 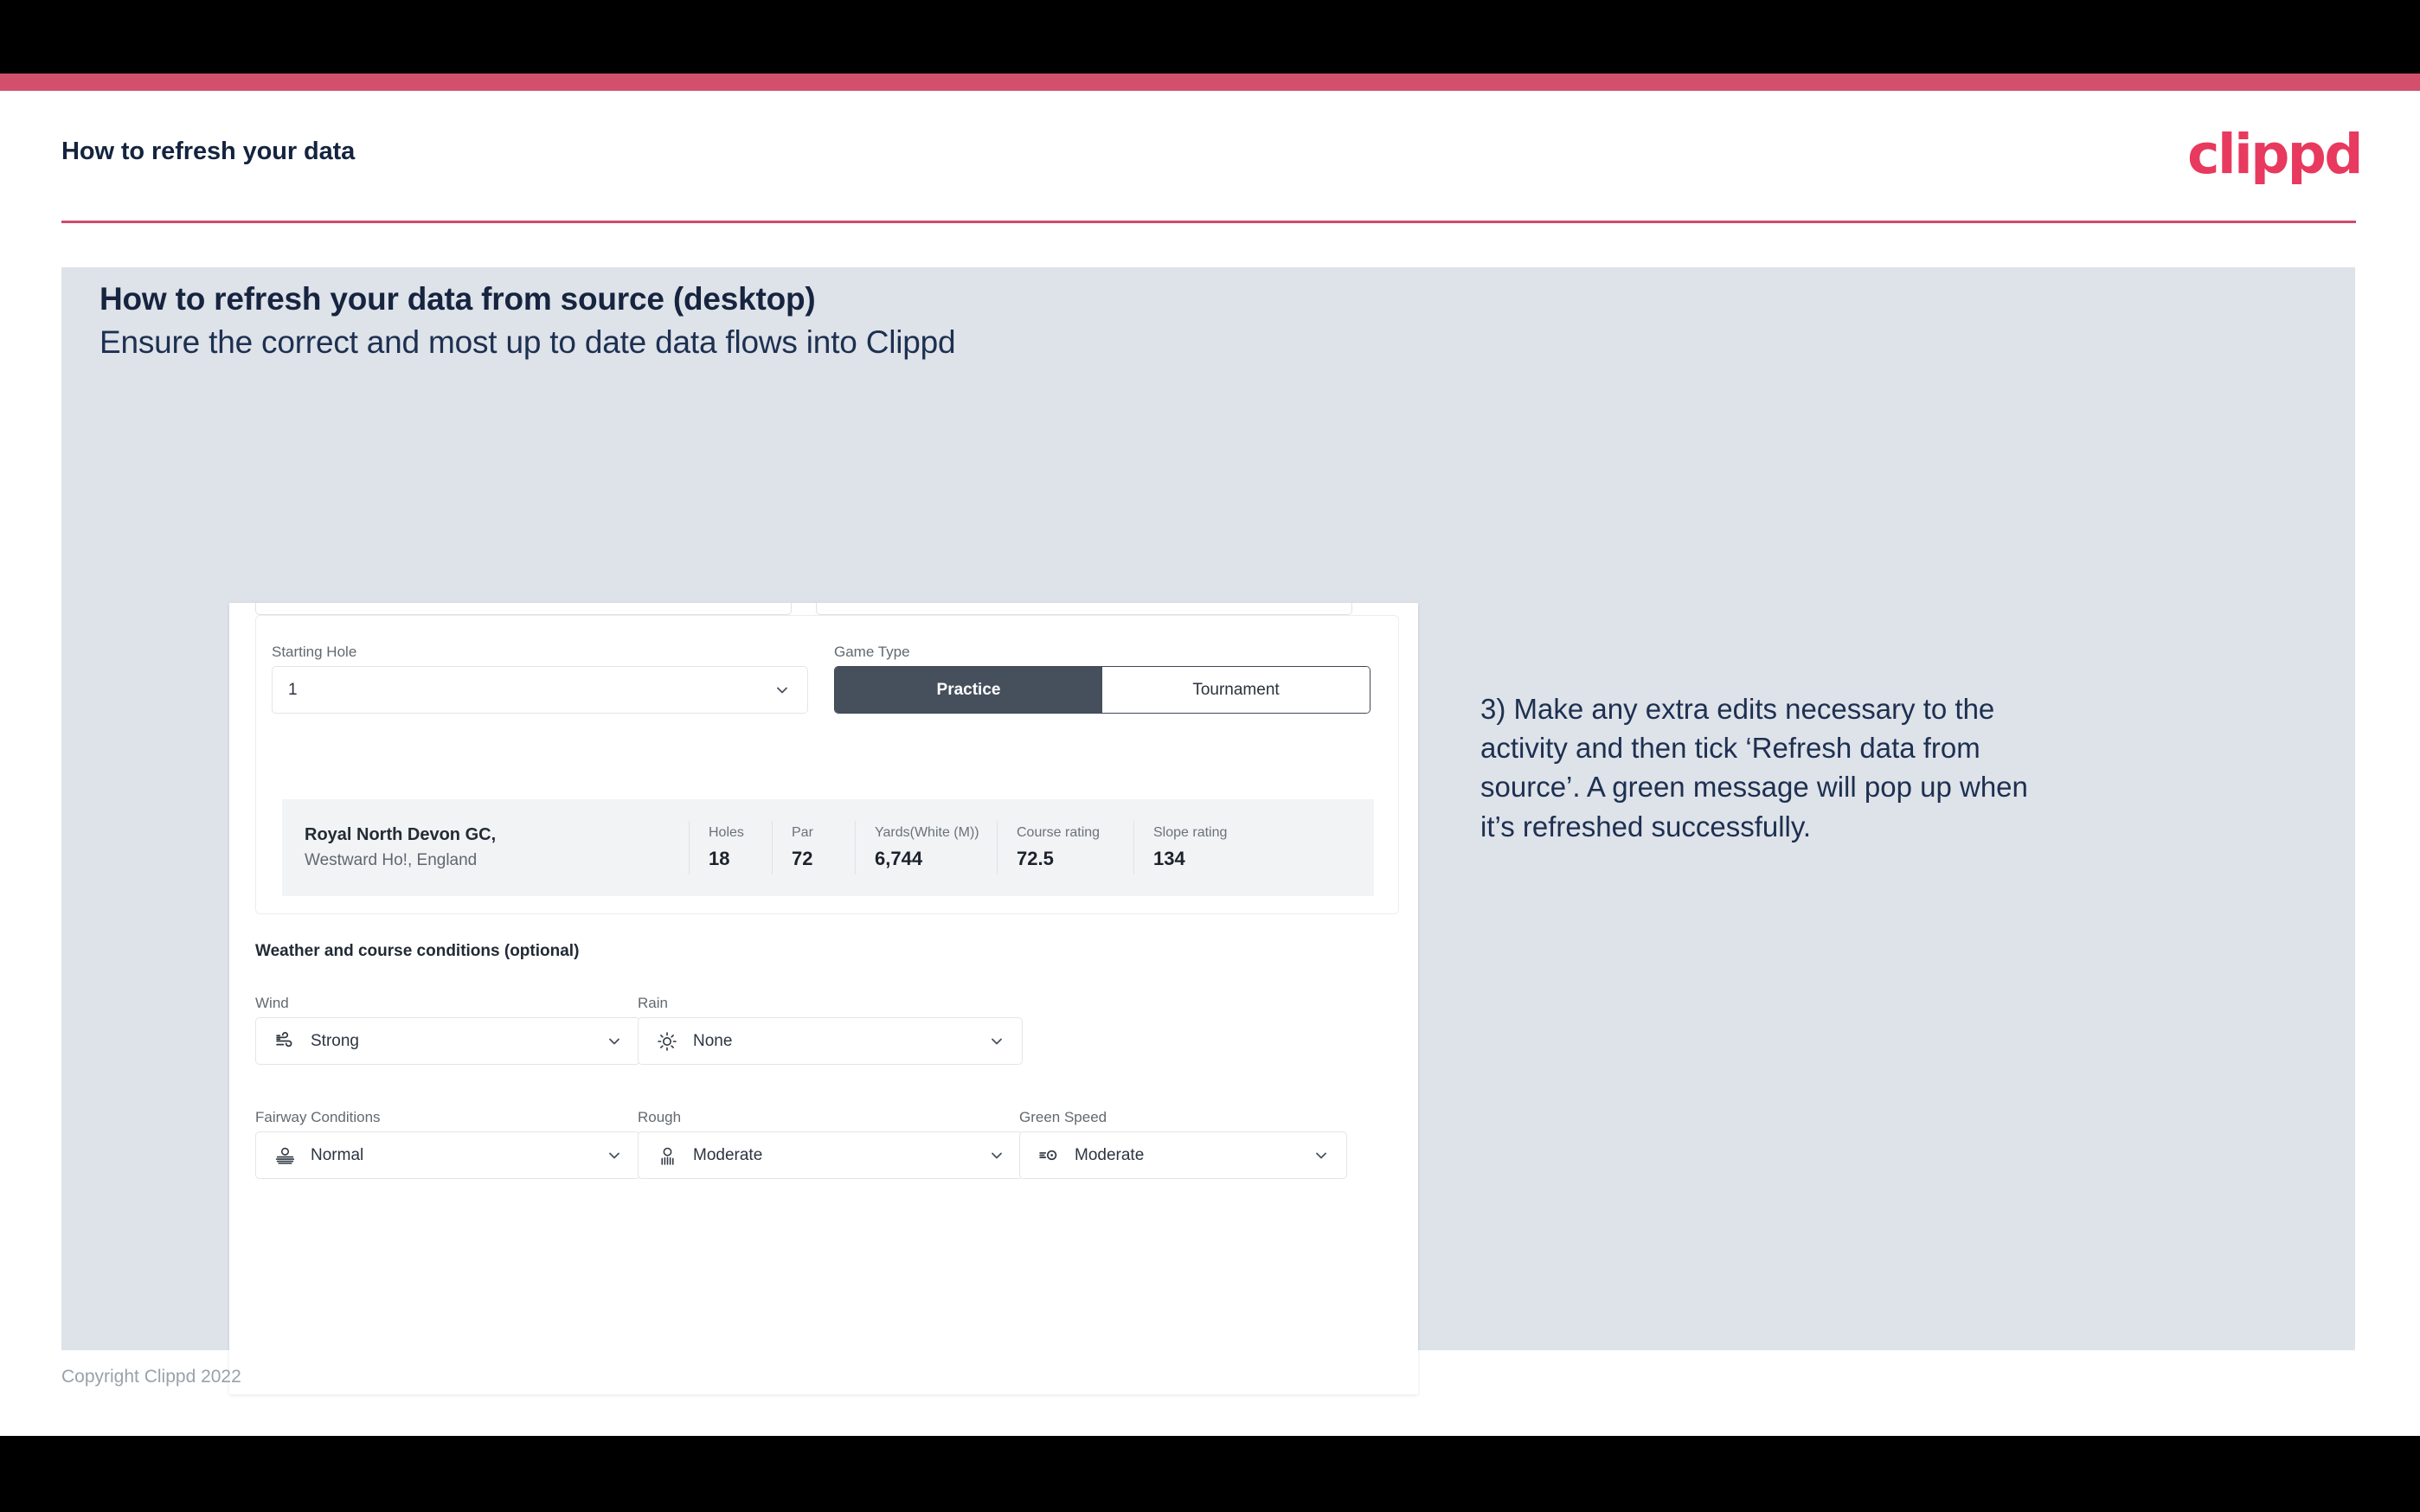 I want to click on letterbox-top, so click(x=1210, y=37).